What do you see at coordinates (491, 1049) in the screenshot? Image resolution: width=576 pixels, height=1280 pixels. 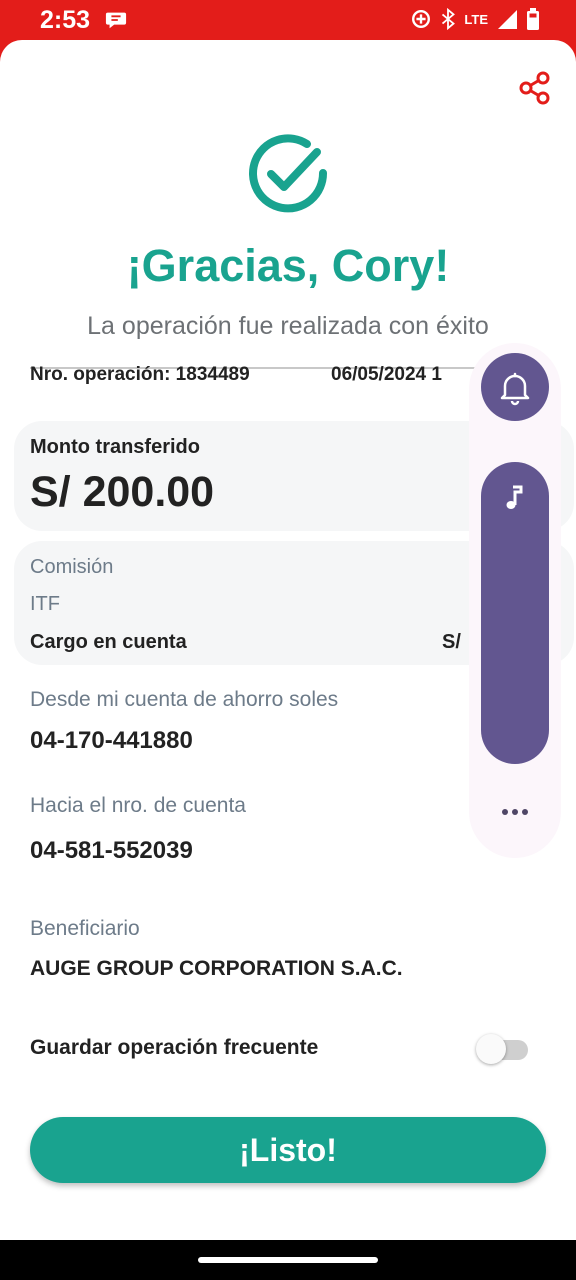 I see `toggle-knob` at bounding box center [491, 1049].